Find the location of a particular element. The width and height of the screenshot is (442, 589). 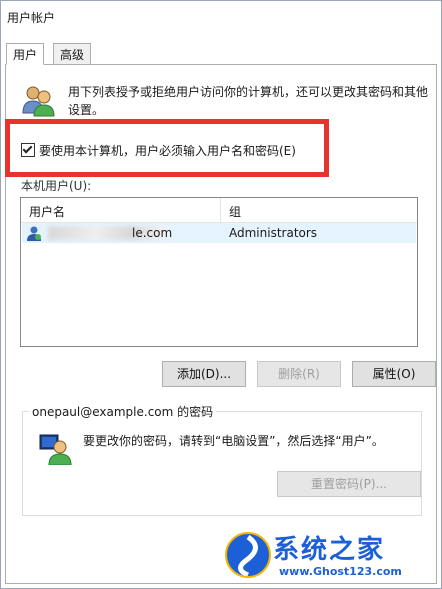

properties-button: 属性(O) is located at coordinates (394, 374).